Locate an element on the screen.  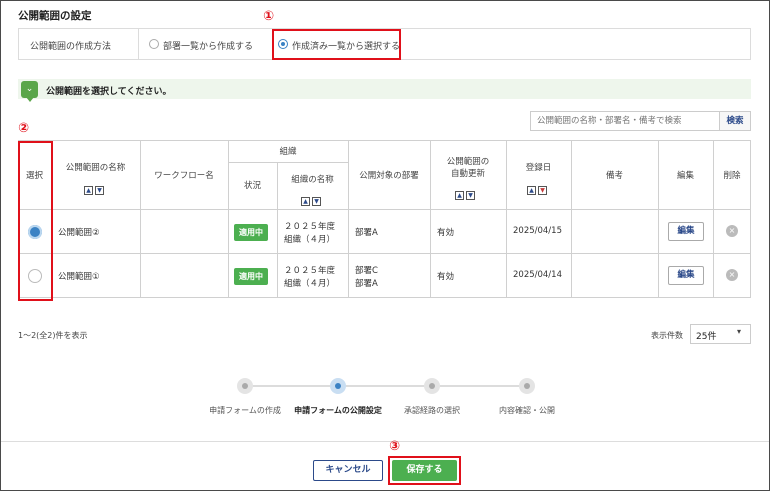
chevron-down-icon: ⌄ is located at coordinates (29, 89).